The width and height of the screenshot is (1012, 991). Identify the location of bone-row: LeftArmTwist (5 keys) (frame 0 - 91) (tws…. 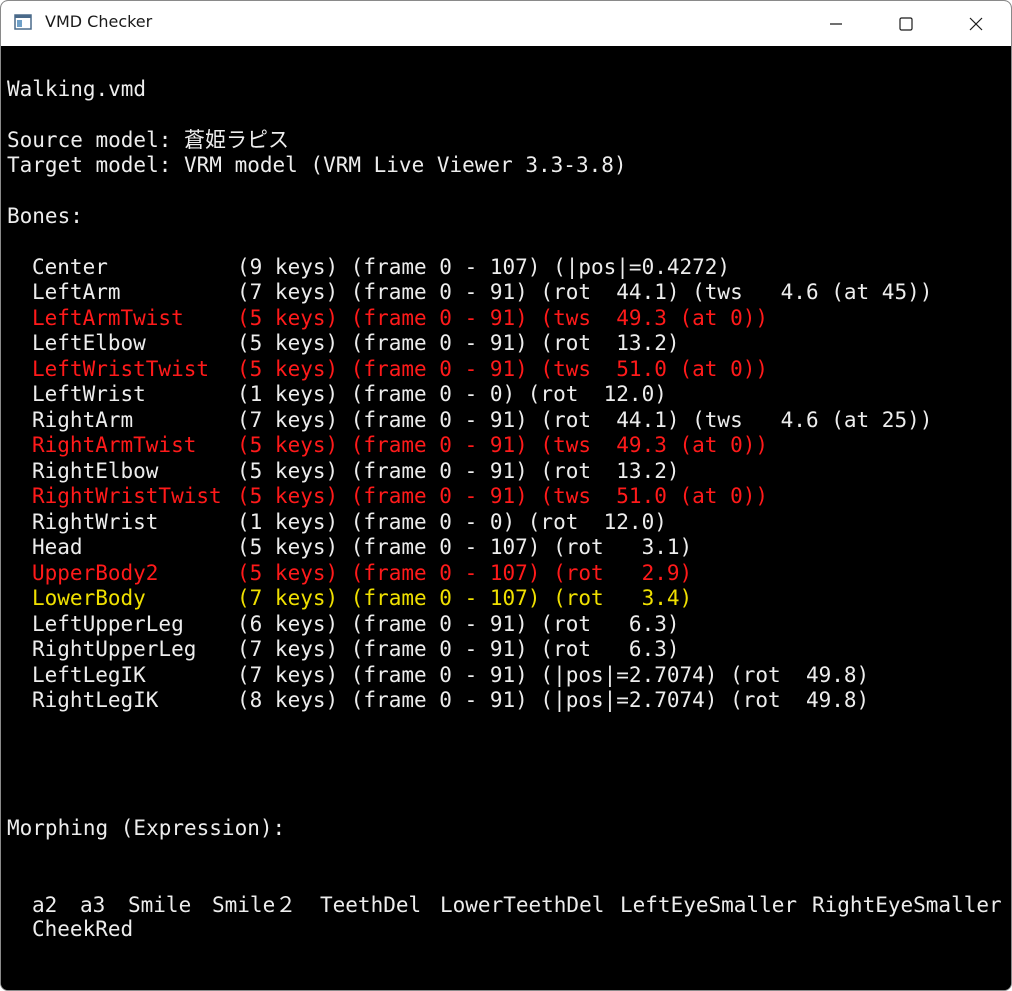
(400, 318).